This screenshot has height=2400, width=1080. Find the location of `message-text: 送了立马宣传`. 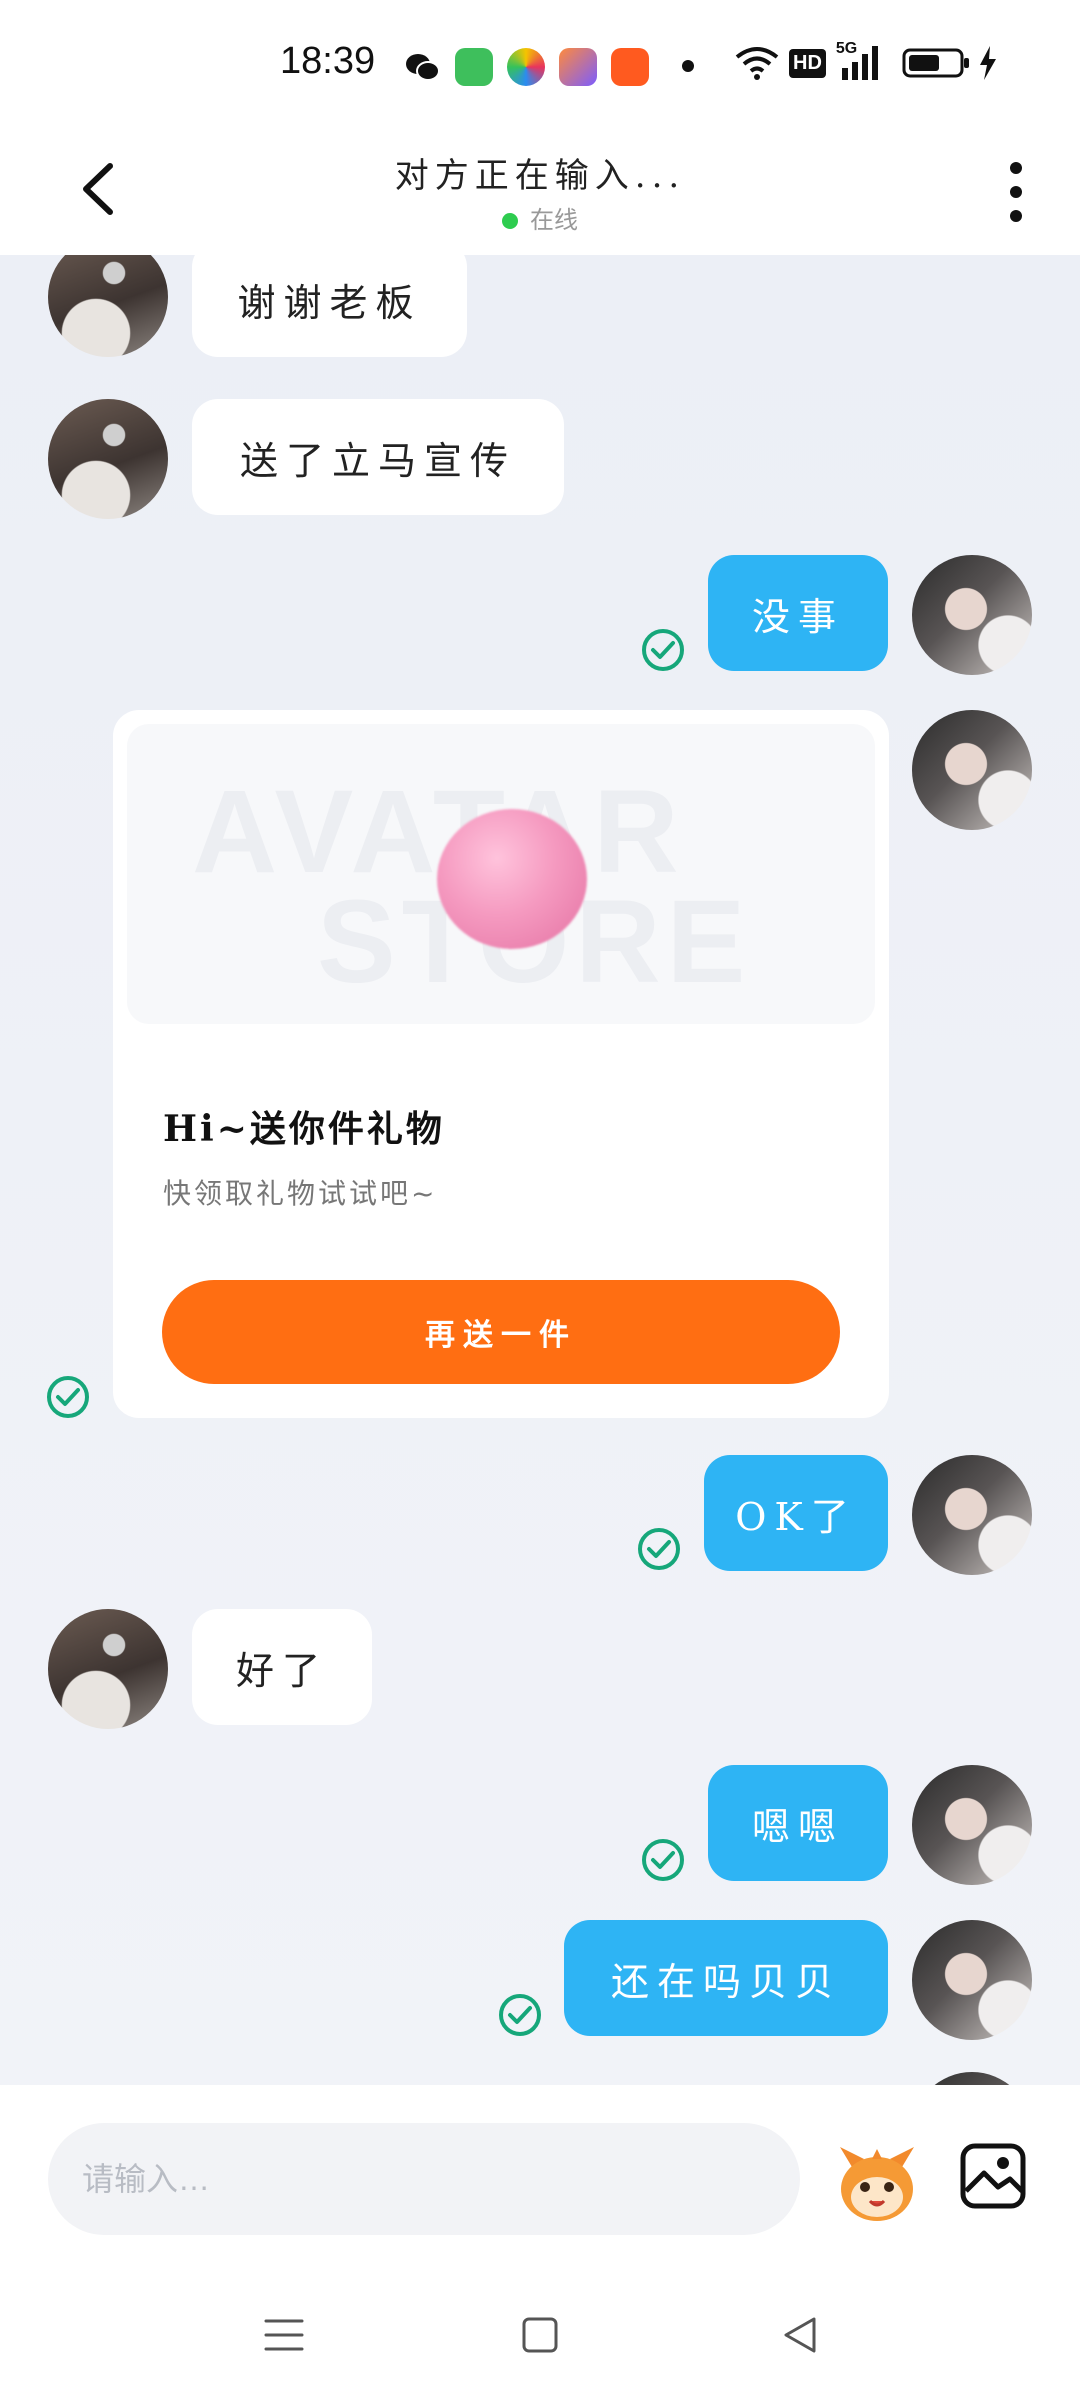

message-text: 送了立马宣传 is located at coordinates (377, 460).